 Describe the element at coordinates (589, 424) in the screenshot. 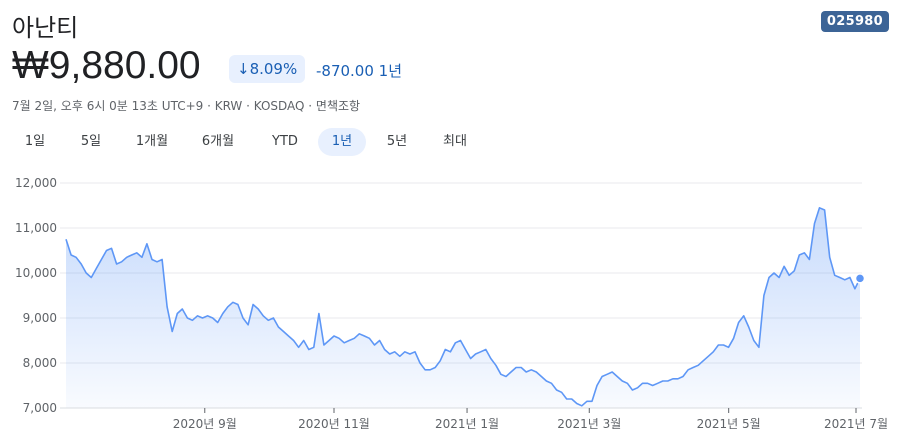

I see `x-tick-label: 2021년 3월` at that location.